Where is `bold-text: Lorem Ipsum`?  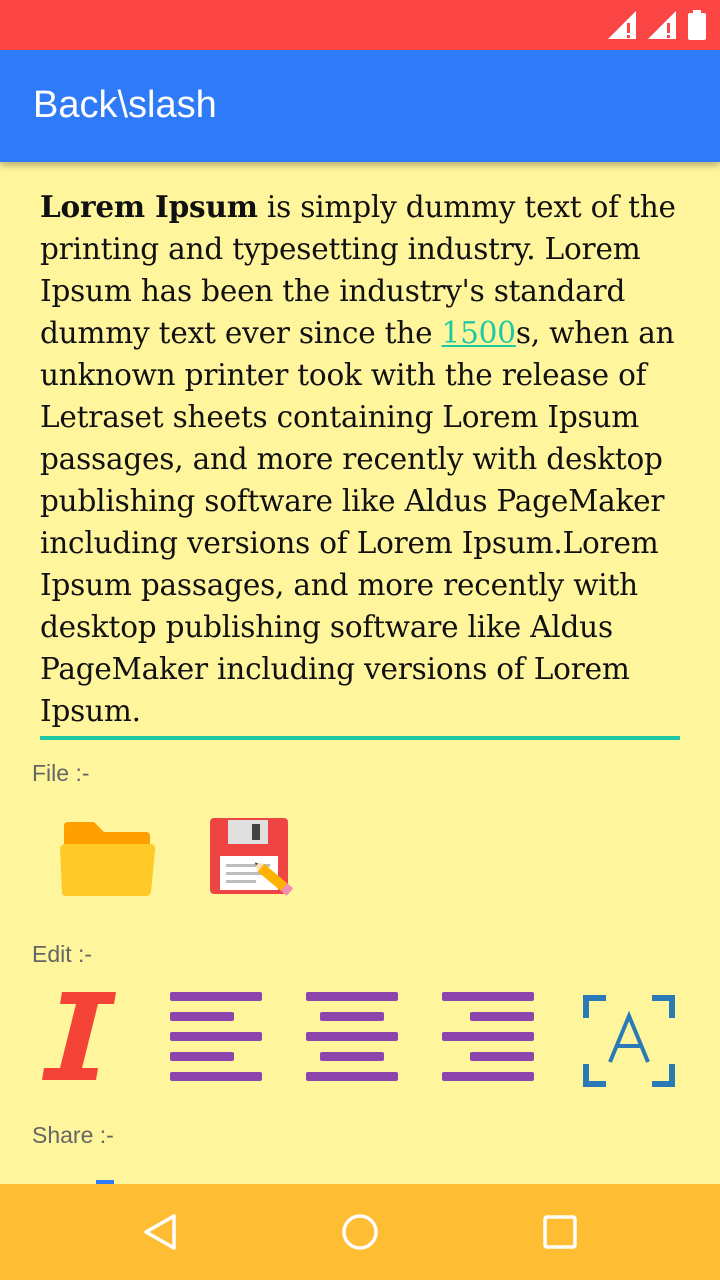 bold-text: Lorem Ipsum is located at coordinates (149, 206).